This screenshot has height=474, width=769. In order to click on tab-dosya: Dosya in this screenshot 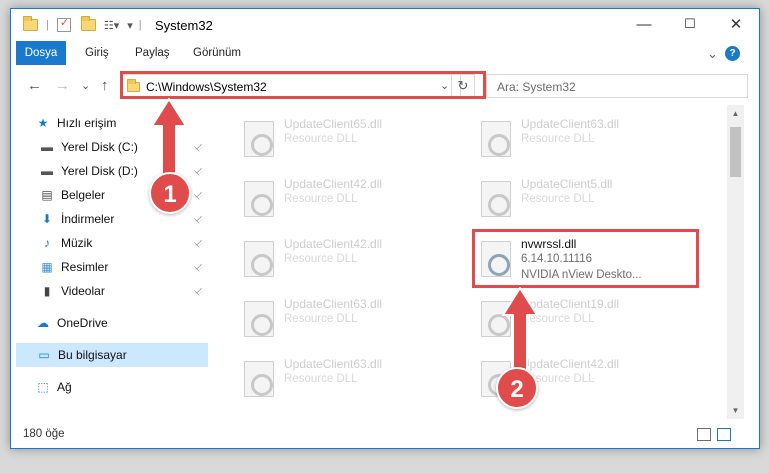, I will do `click(41, 53)`.